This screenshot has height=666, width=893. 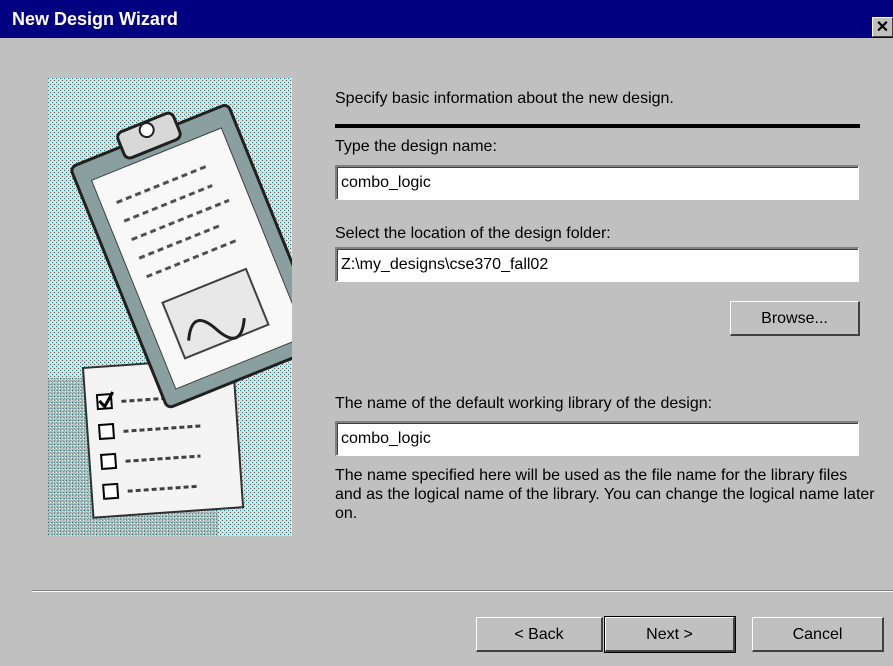 I want to click on next-button: Next >, so click(x=670, y=634).